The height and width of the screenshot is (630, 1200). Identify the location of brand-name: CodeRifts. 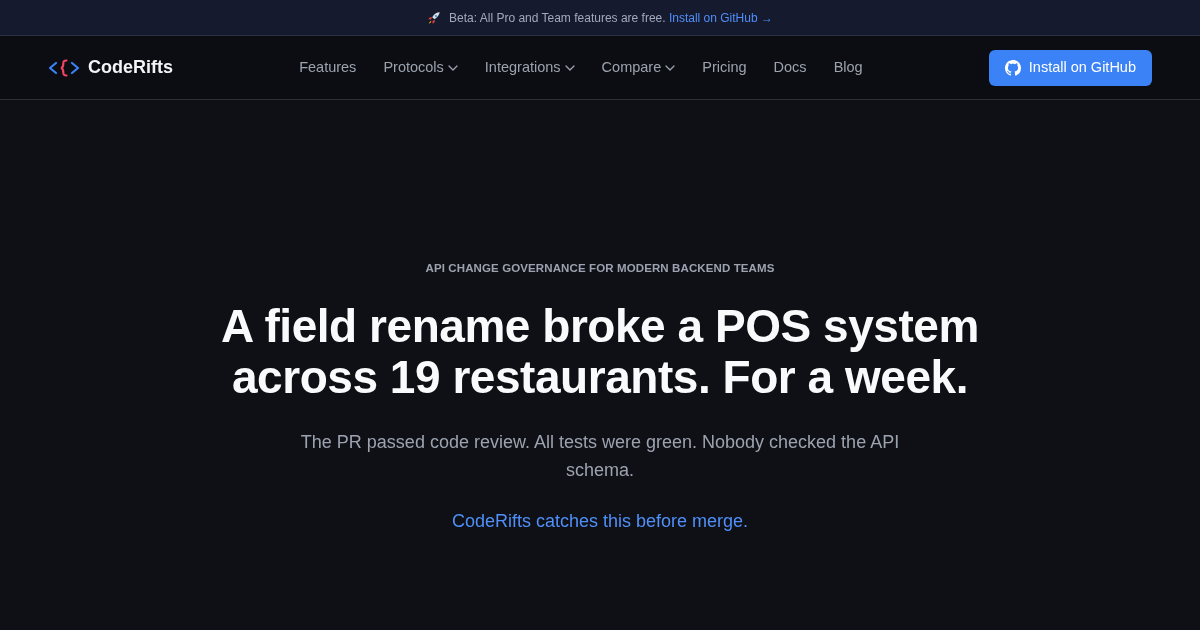
(130, 67).